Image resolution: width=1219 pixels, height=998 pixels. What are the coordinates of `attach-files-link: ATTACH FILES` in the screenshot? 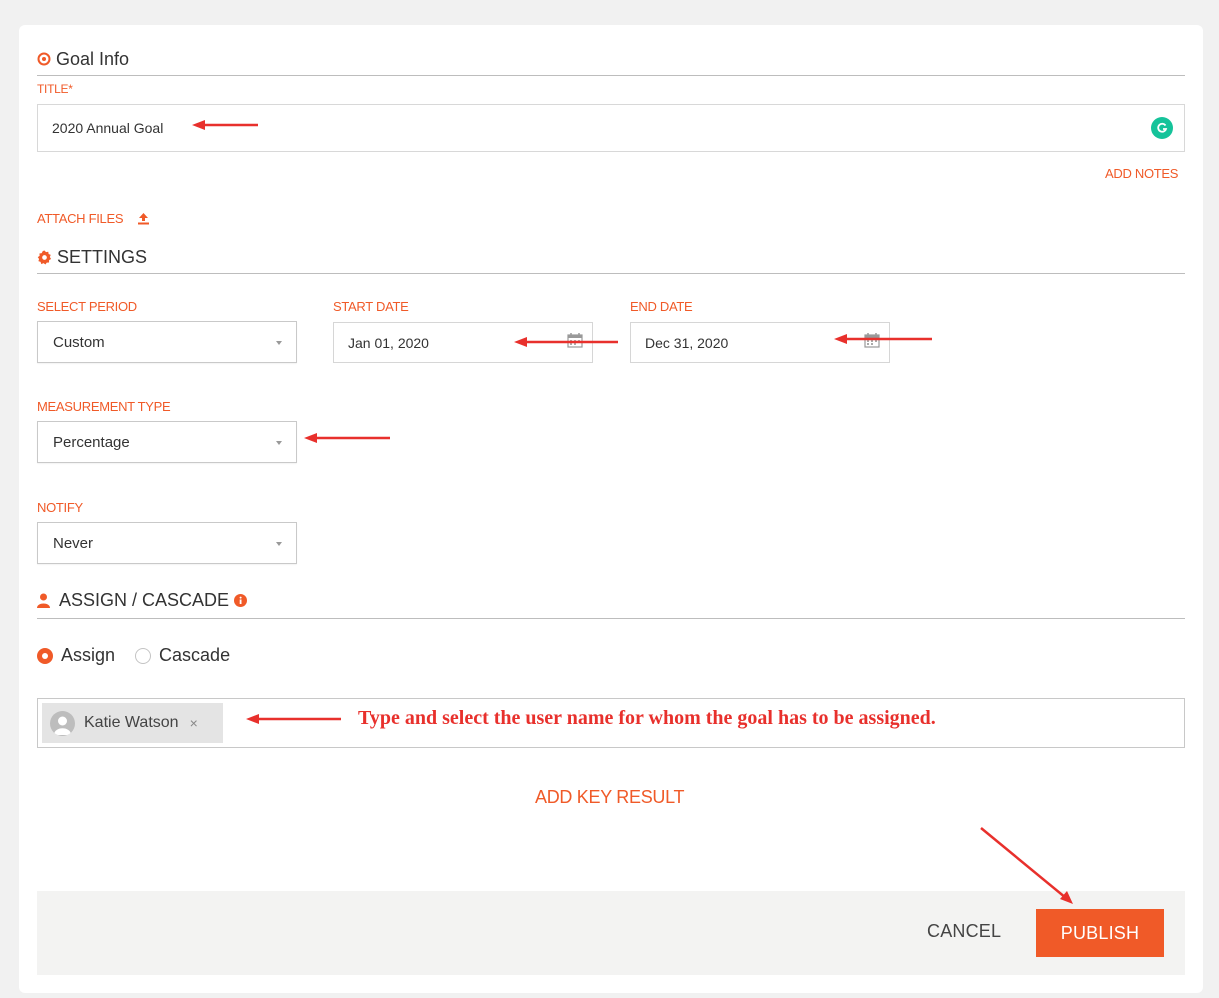 It's located at (93, 218).